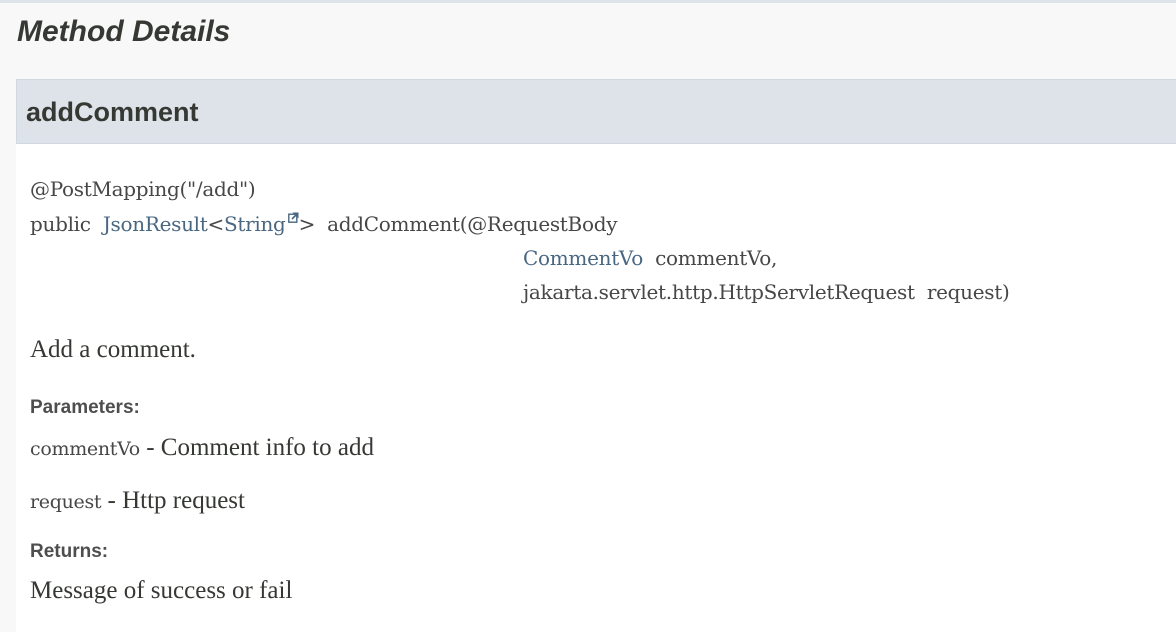 This screenshot has width=1176, height=632. What do you see at coordinates (161, 590) in the screenshot?
I see `returns-description: Message of success or fail` at bounding box center [161, 590].